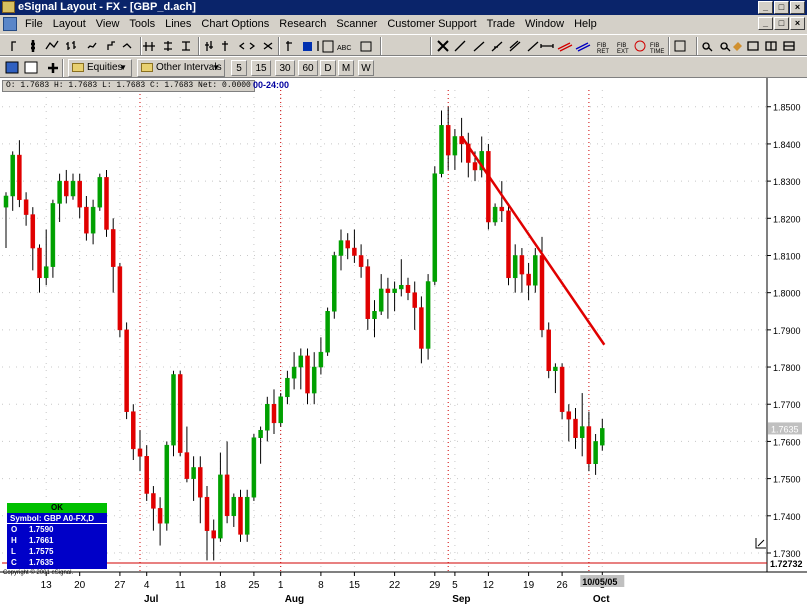 This screenshot has height=605, width=807. What do you see at coordinates (13, 46) in the screenshot?
I see `cursor-tool-icon` at bounding box center [13, 46].